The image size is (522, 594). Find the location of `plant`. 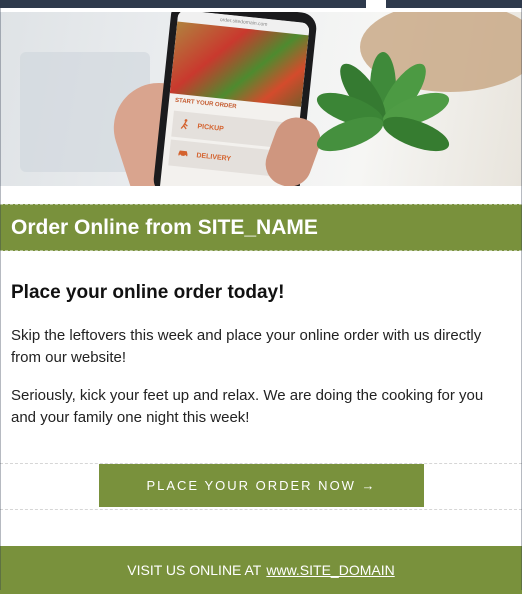

plant is located at coordinates (385, 119).